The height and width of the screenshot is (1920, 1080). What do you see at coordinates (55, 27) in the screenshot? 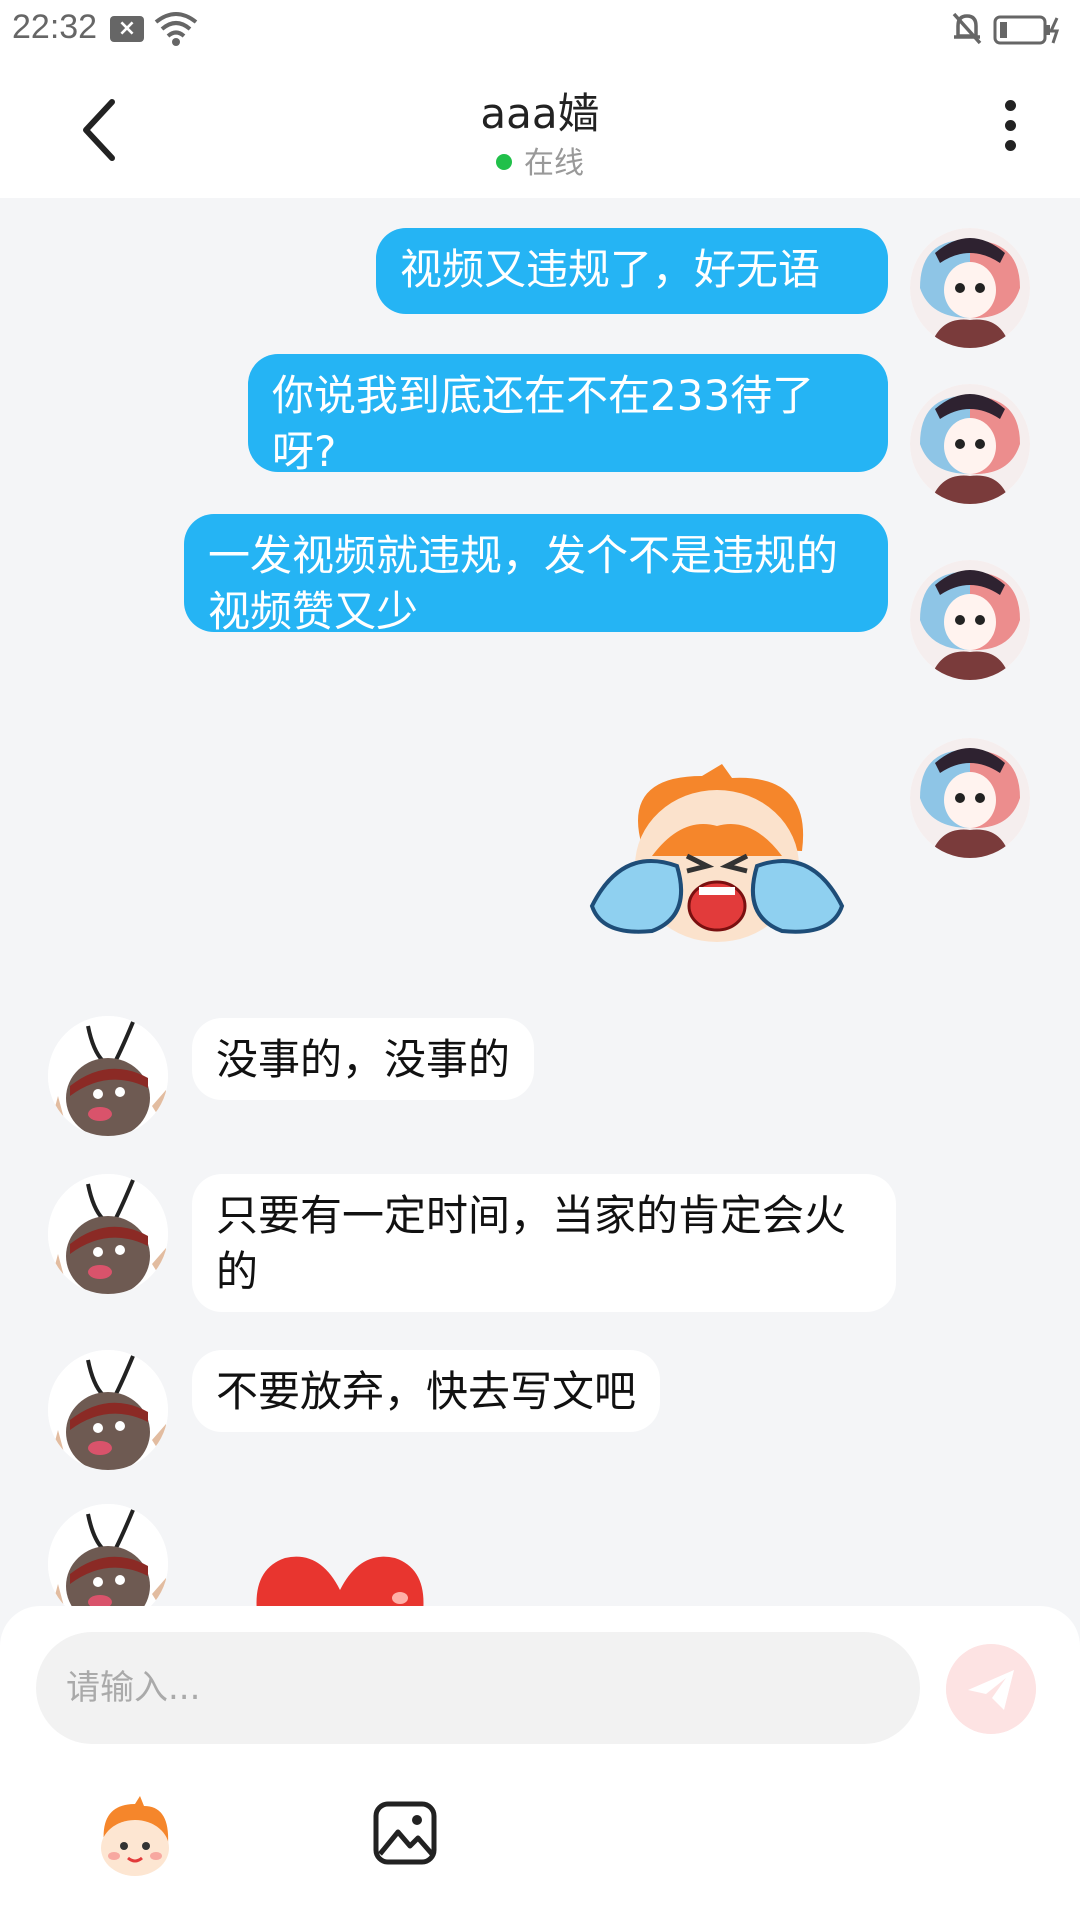
I see `status-time: 22:32` at bounding box center [55, 27].